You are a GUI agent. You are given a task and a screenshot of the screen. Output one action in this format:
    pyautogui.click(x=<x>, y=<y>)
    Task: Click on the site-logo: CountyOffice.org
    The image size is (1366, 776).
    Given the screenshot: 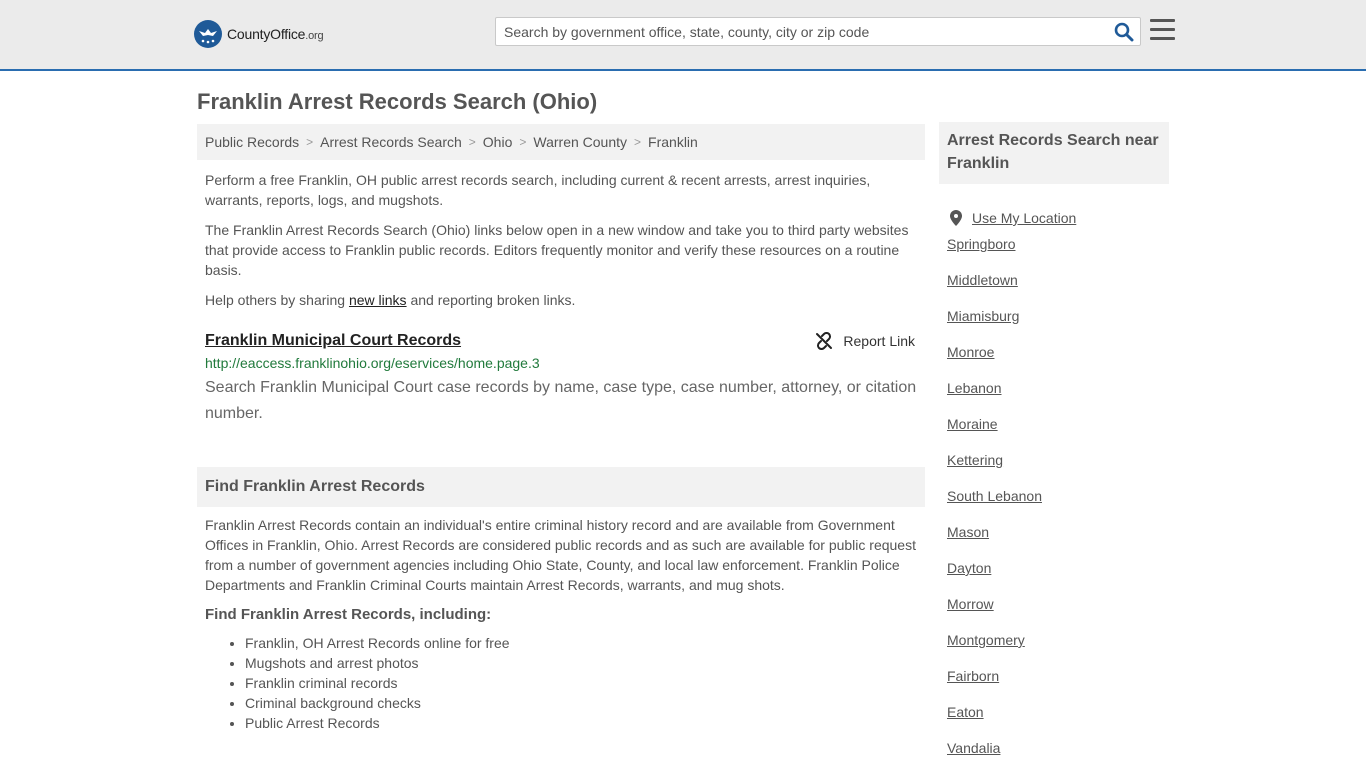 What is the action you would take?
    pyautogui.click(x=259, y=34)
    